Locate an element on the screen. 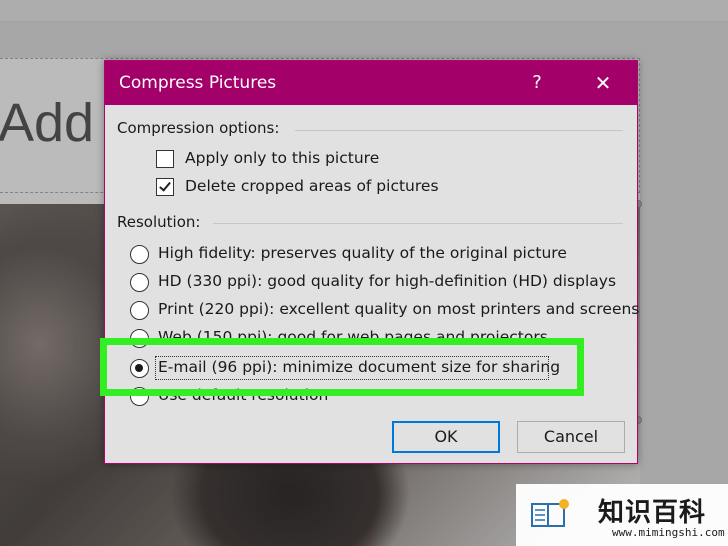  delete-cropped-label: Delete cropped areas of pictures is located at coordinates (312, 186).